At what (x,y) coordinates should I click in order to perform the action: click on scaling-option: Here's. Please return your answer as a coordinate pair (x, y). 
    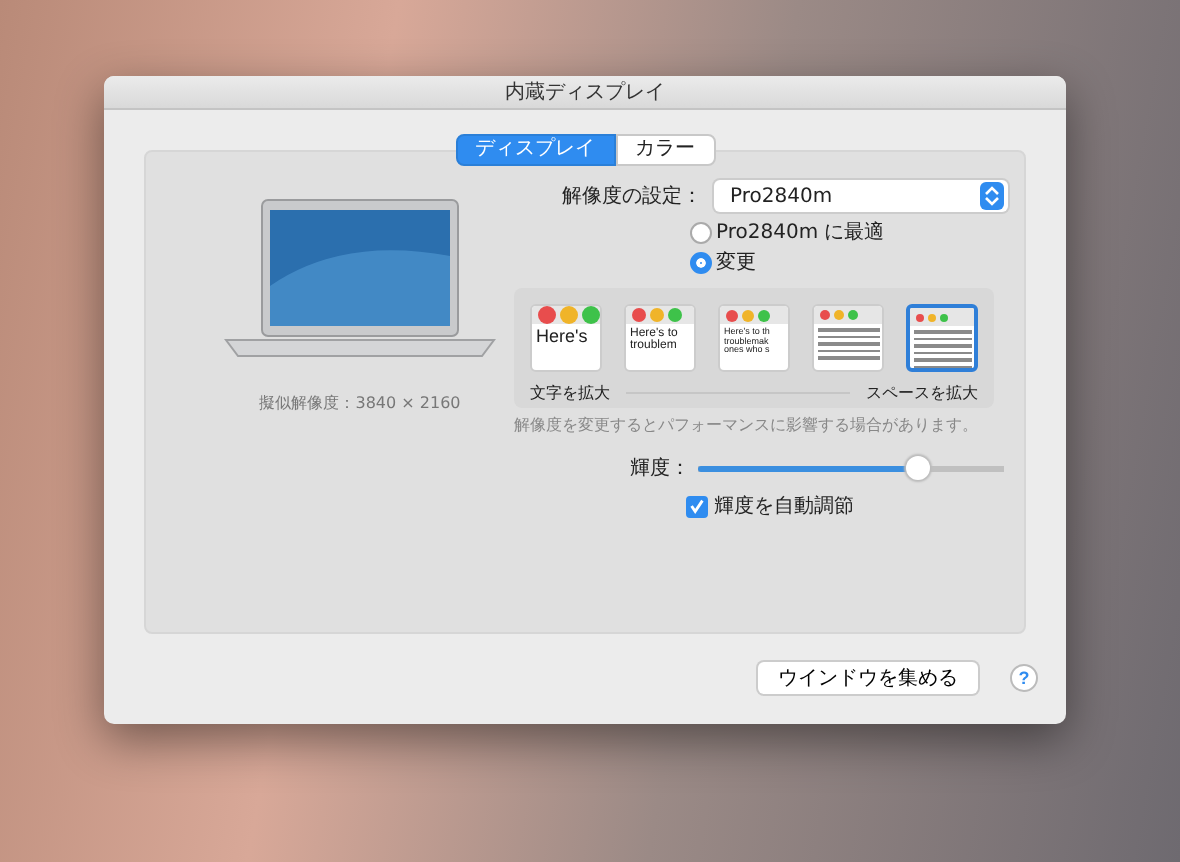
    Looking at the image, I should click on (566, 338).